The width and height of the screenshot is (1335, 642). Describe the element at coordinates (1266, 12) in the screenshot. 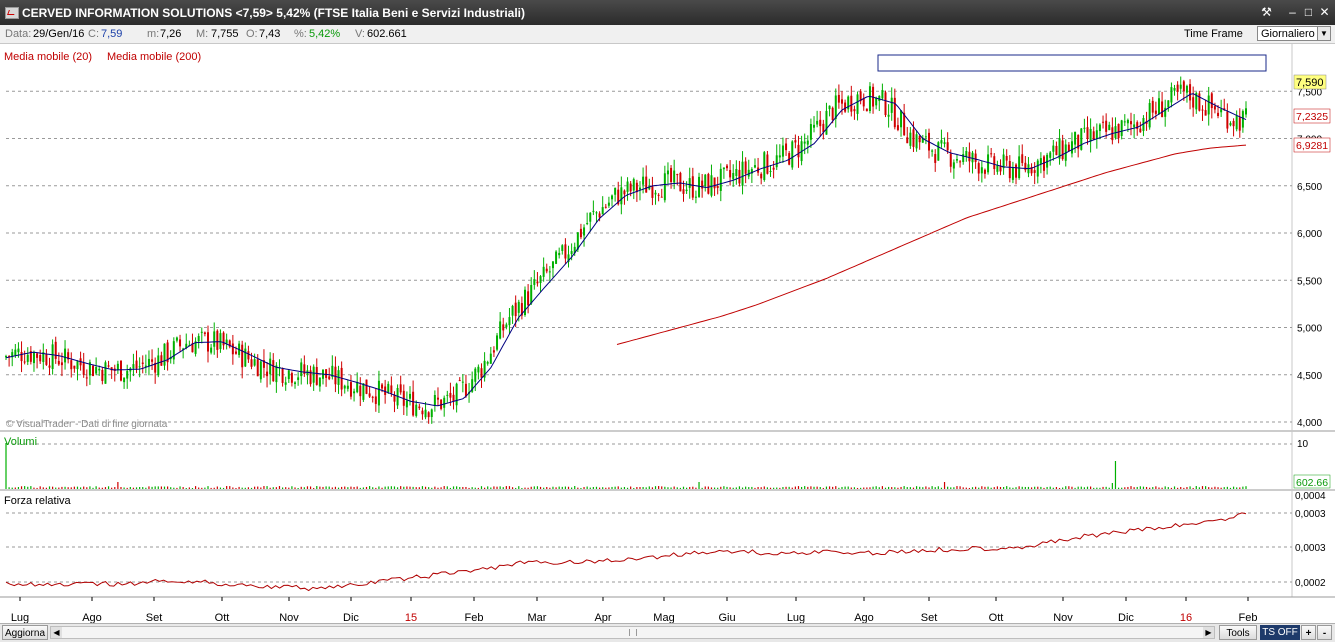

I see `tools-wrench-icon: ⚒` at that location.